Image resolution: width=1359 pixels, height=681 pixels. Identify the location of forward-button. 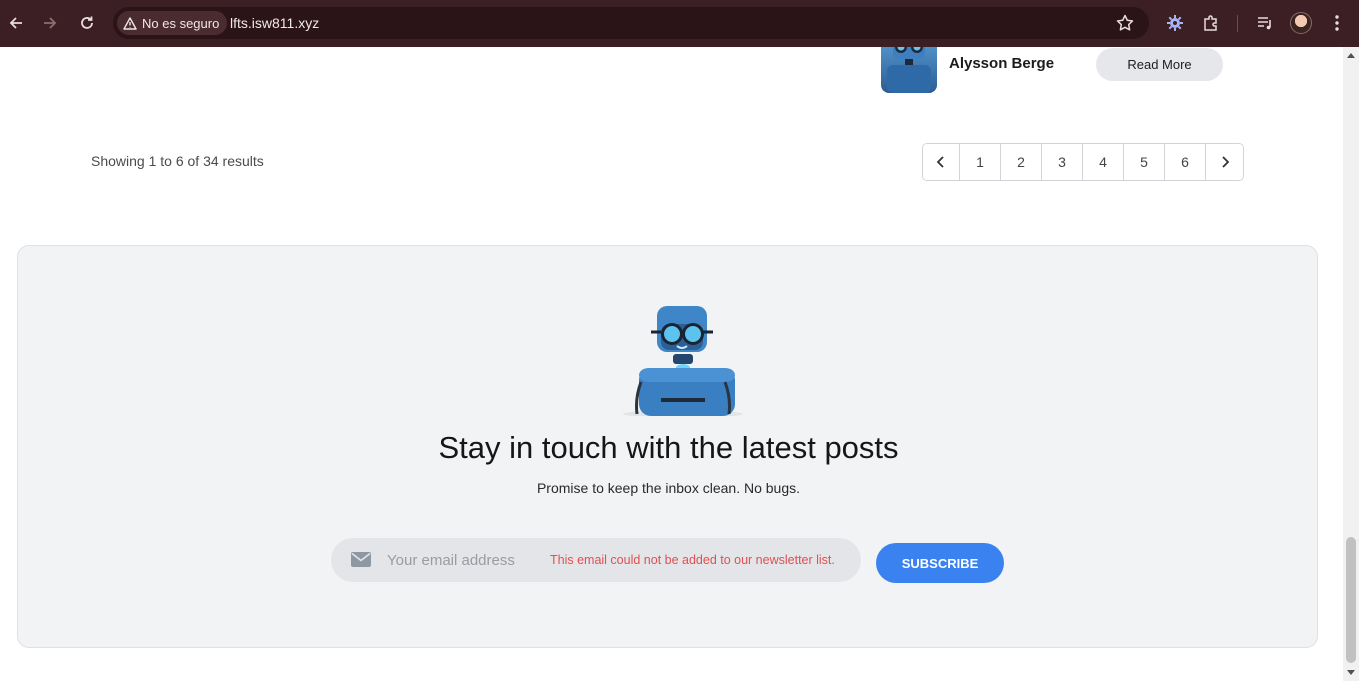
(50, 23).